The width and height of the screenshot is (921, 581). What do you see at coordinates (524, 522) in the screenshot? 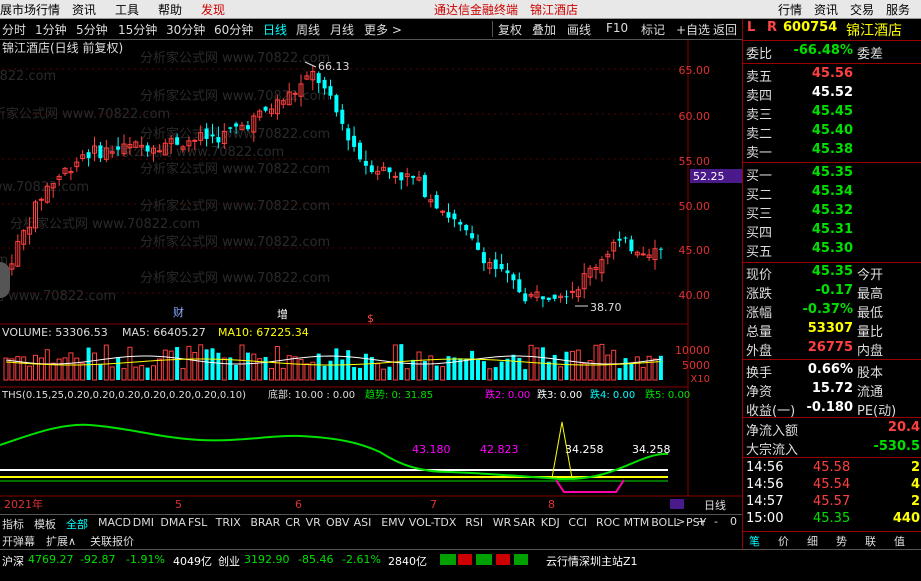
I see `indicator-tab: SAR` at bounding box center [524, 522].